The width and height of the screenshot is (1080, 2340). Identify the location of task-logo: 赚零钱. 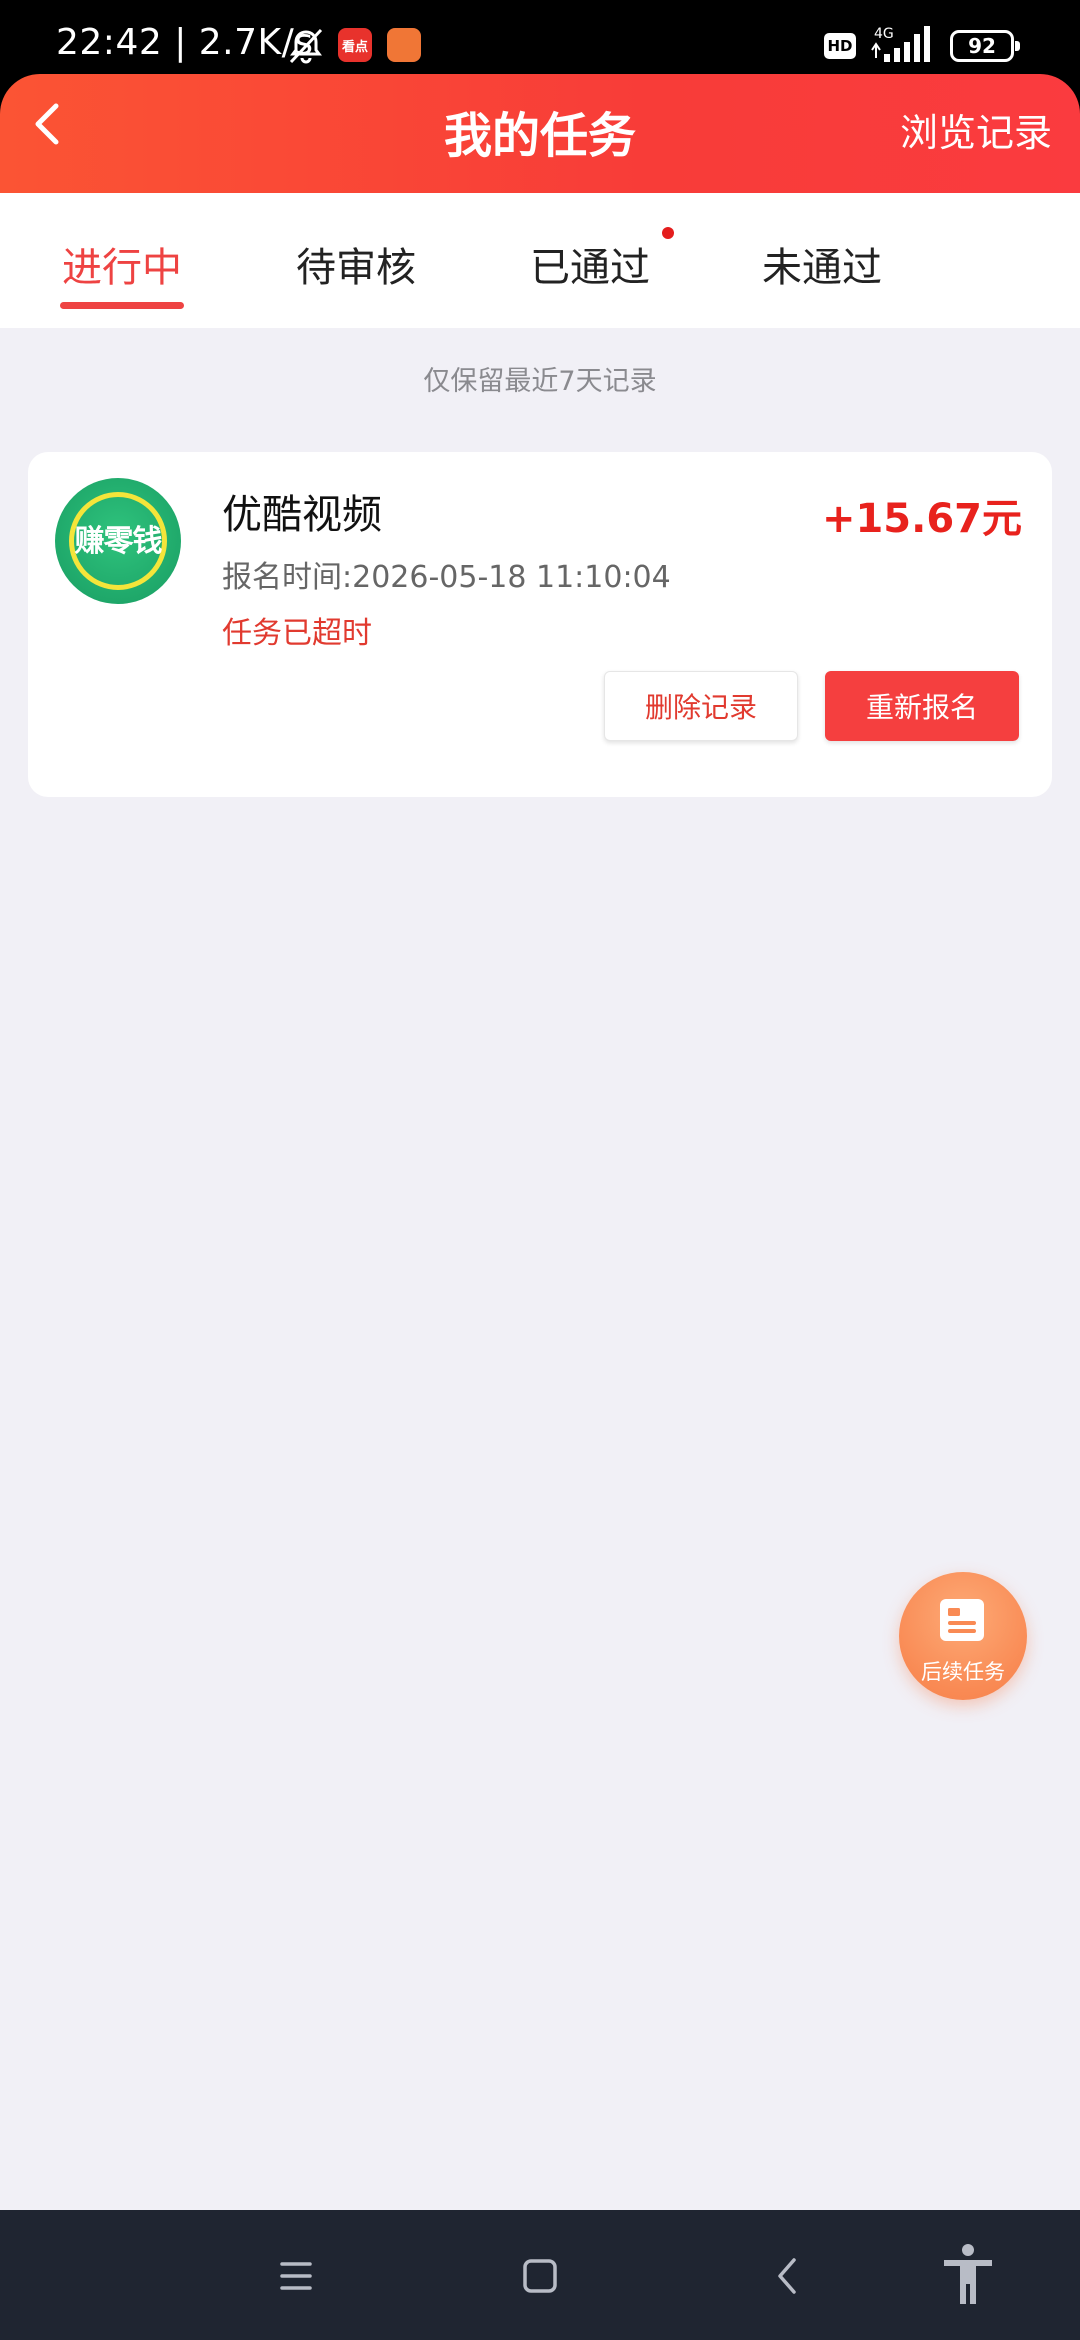
(118, 541).